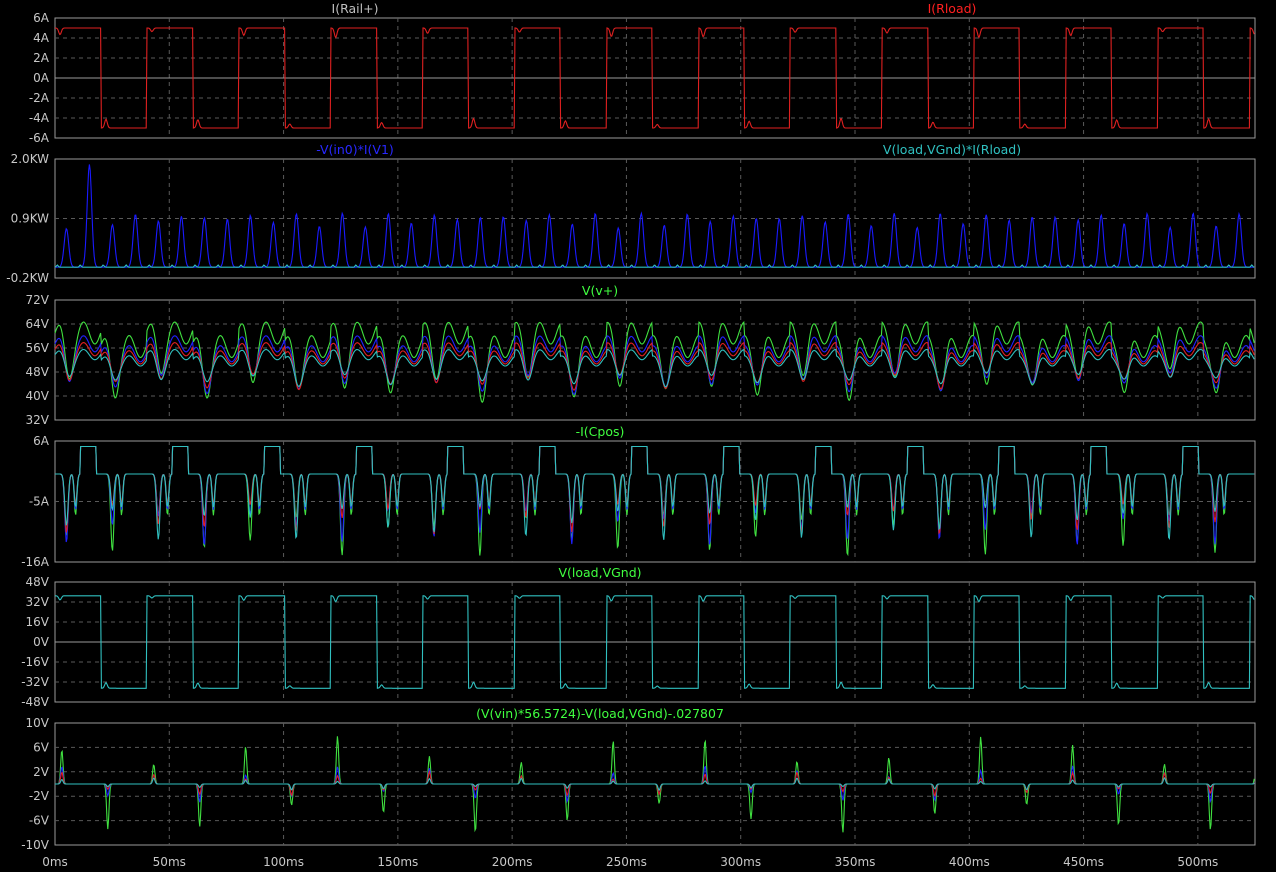 The height and width of the screenshot is (872, 1276). What do you see at coordinates (41, 772) in the screenshot?
I see `y-tick-label: 2V` at bounding box center [41, 772].